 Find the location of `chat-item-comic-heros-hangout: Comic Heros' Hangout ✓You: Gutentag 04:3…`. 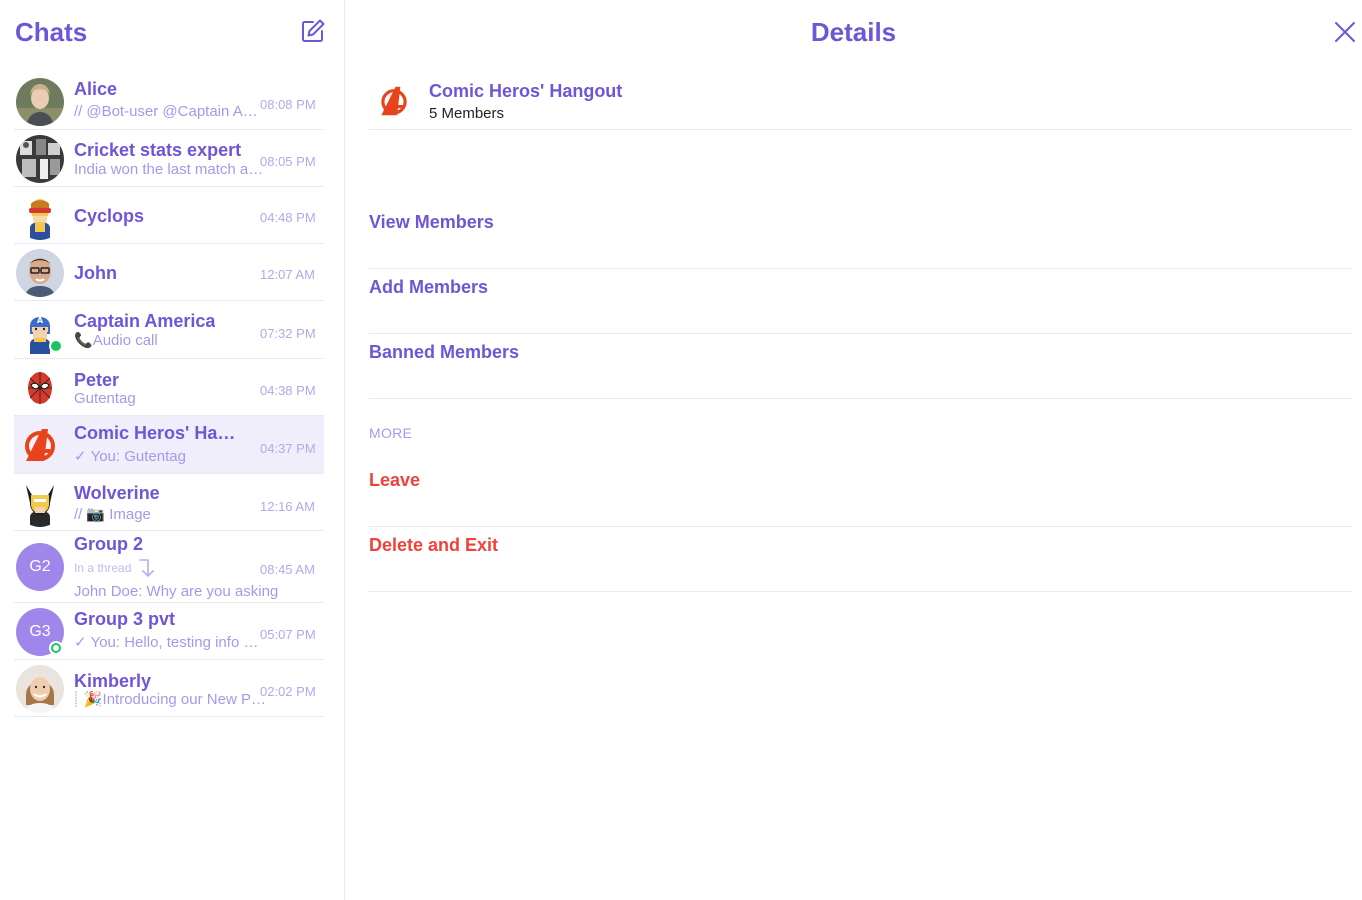

chat-item-comic-heros-hangout: Comic Heros' Hangout ✓You: Gutentag 04:3… is located at coordinates (169, 445).